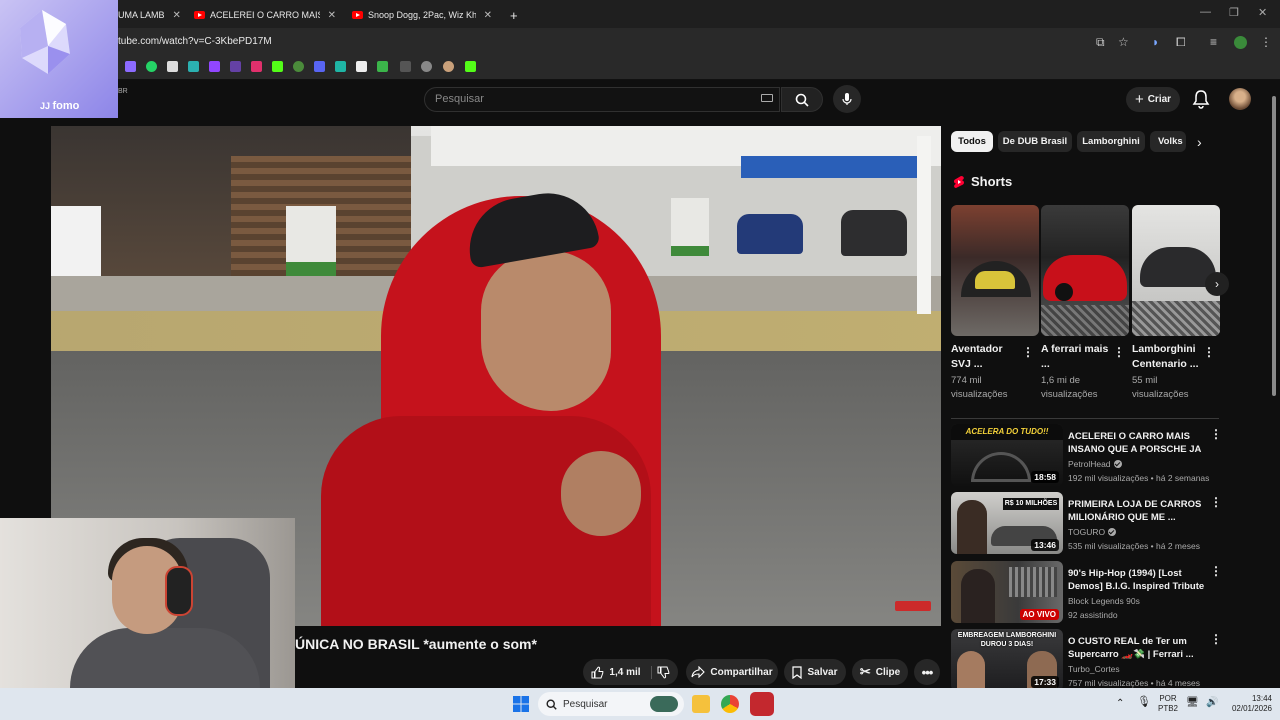 The height and width of the screenshot is (720, 1280). Describe the element at coordinates (1095, 464) in the screenshot. I see `channel-name: PetrolHead` at that location.